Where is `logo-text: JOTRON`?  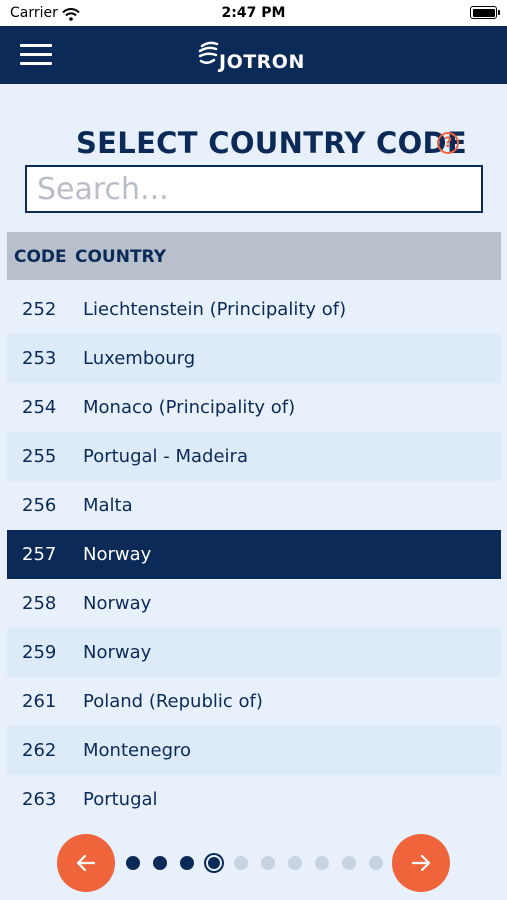
logo-text: JOTRON is located at coordinates (262, 62).